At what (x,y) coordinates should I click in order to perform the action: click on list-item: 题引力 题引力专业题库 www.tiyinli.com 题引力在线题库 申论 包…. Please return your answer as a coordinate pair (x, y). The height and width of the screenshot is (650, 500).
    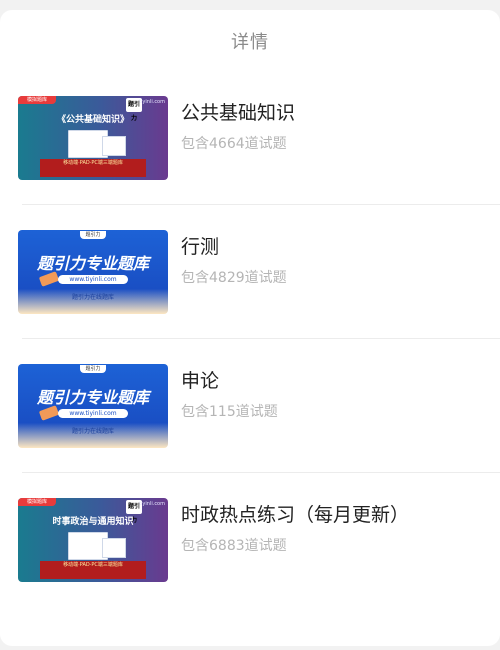
    Looking at the image, I should click on (259, 409).